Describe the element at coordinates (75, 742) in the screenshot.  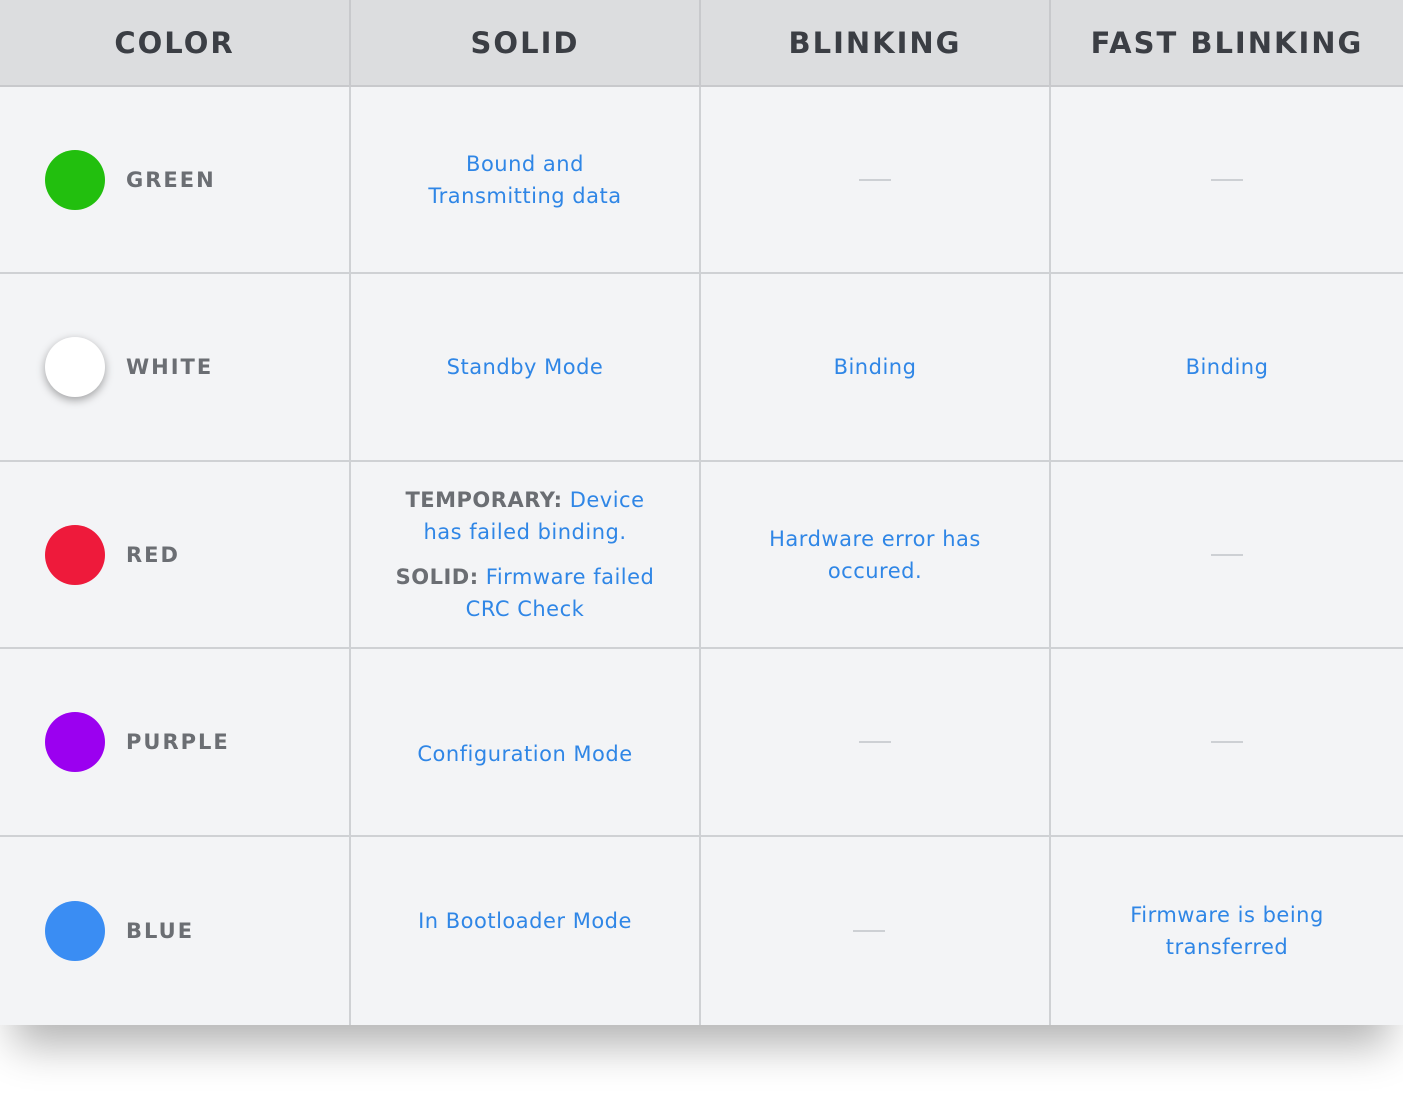
I see `purple-dot-icon` at that location.